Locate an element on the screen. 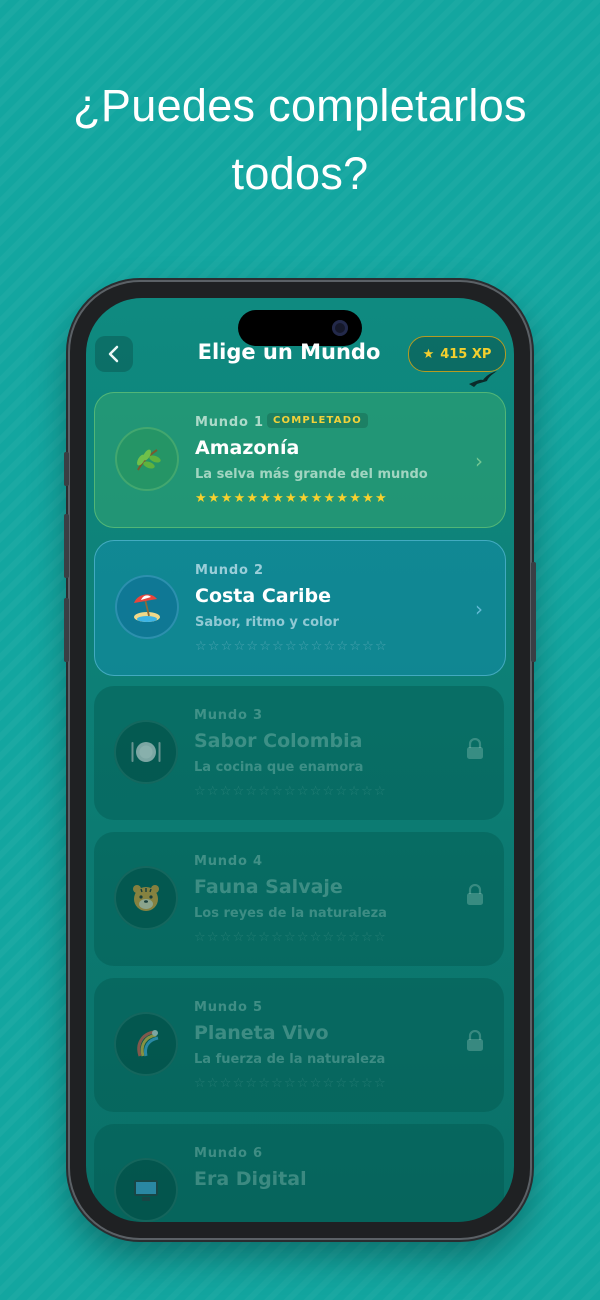 The height and width of the screenshot is (1300, 600). world-3-number: Mundo 3 is located at coordinates (228, 715).